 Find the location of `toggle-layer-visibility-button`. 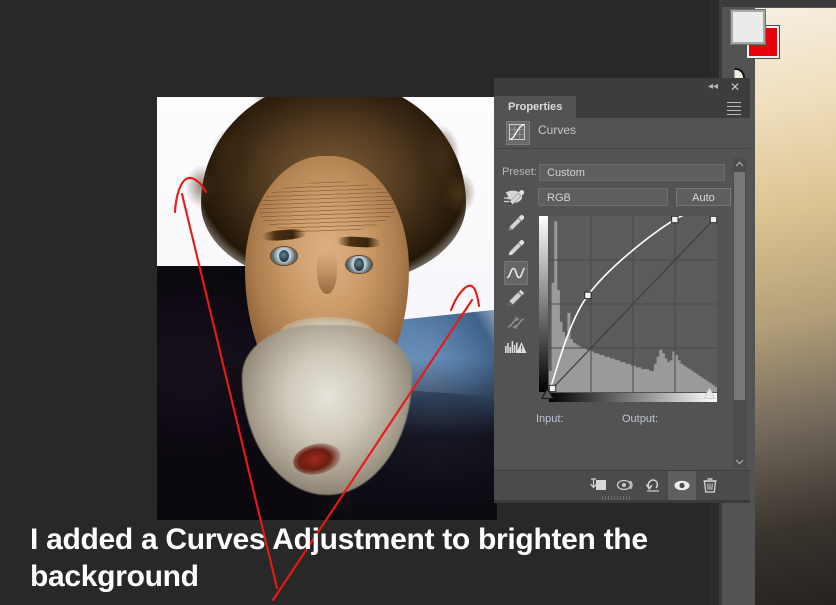

toggle-layer-visibility-button is located at coordinates (682, 485).